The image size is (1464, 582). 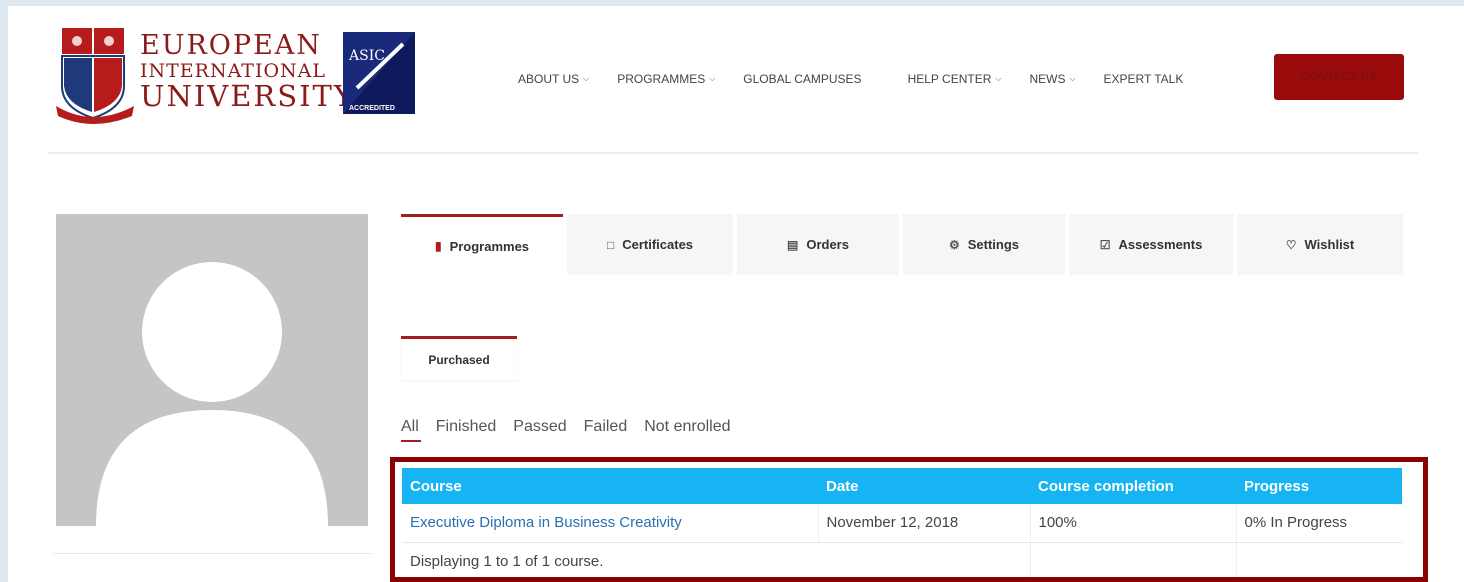 I want to click on tab-label: Wishlist, so click(x=1329, y=244).